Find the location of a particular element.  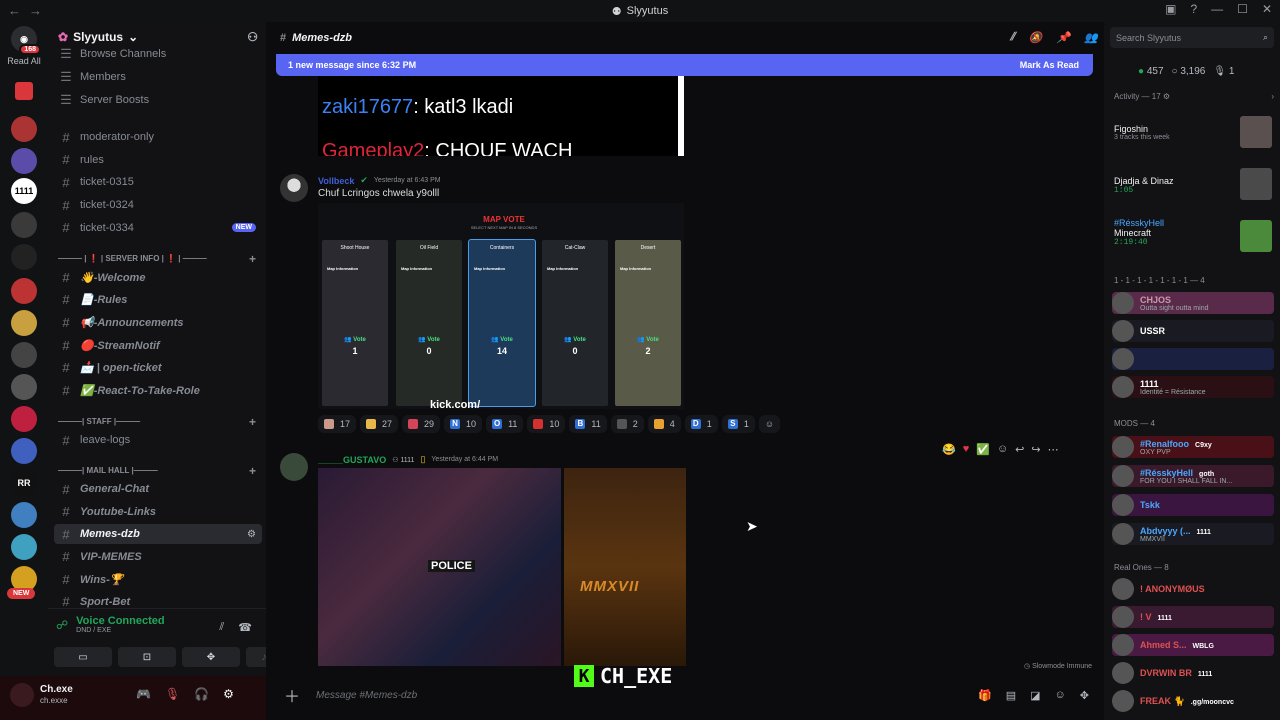

activity-card: #RésskyHell Minecraft 2:19:40 is located at coordinates (1193, 241).